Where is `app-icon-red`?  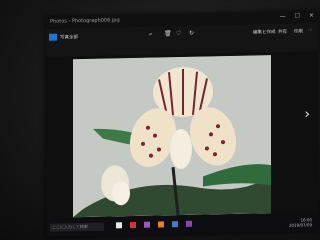
app-icon-red is located at coordinates (133, 225).